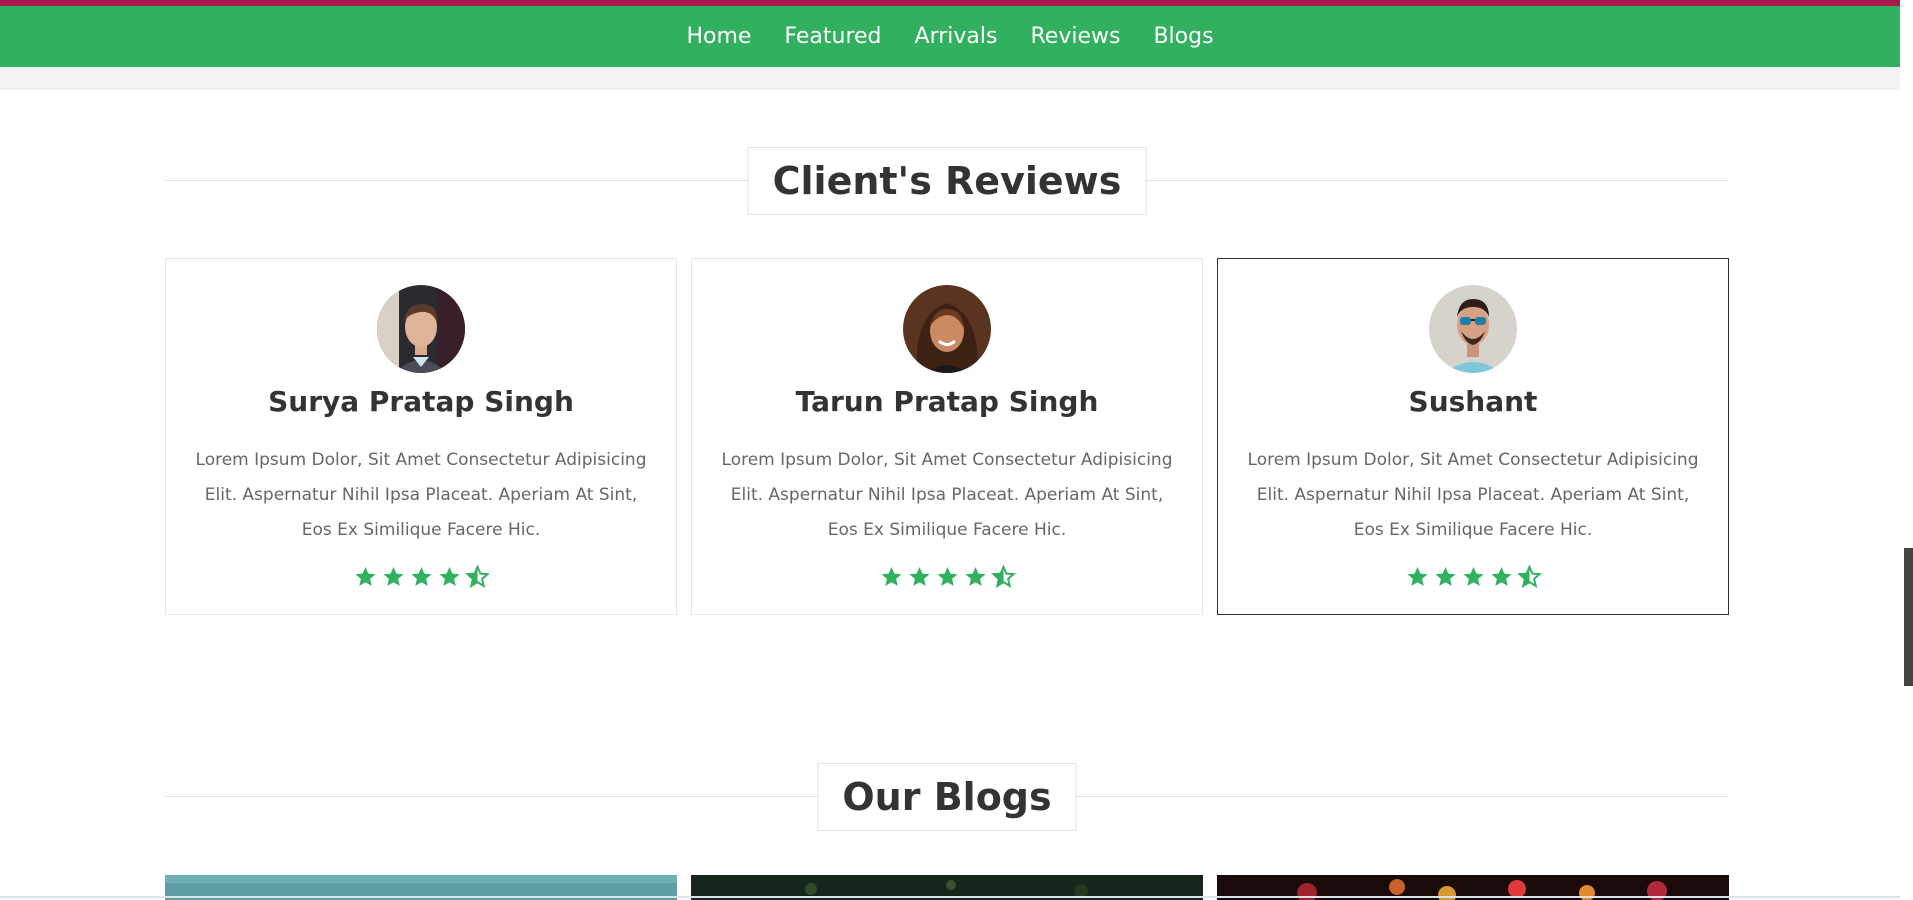 This screenshot has width=1913, height=900. Describe the element at coordinates (421, 329) in the screenshot. I see `man-portrait-avatar` at that location.